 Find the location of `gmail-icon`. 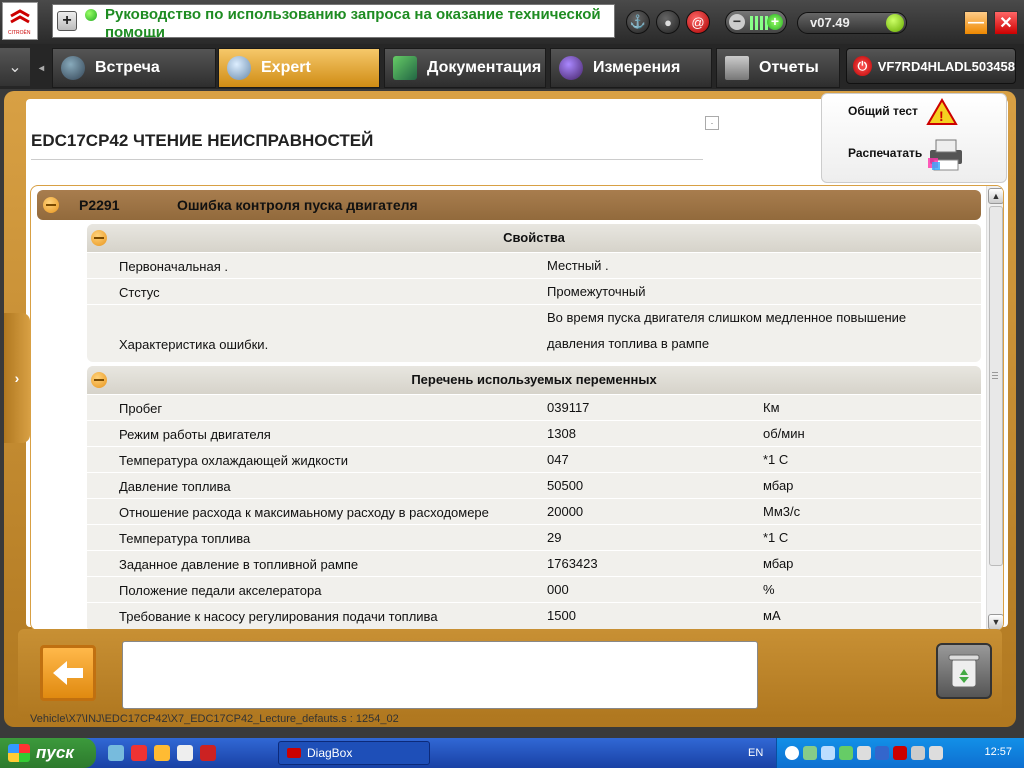

gmail-icon is located at coordinates (139, 753).